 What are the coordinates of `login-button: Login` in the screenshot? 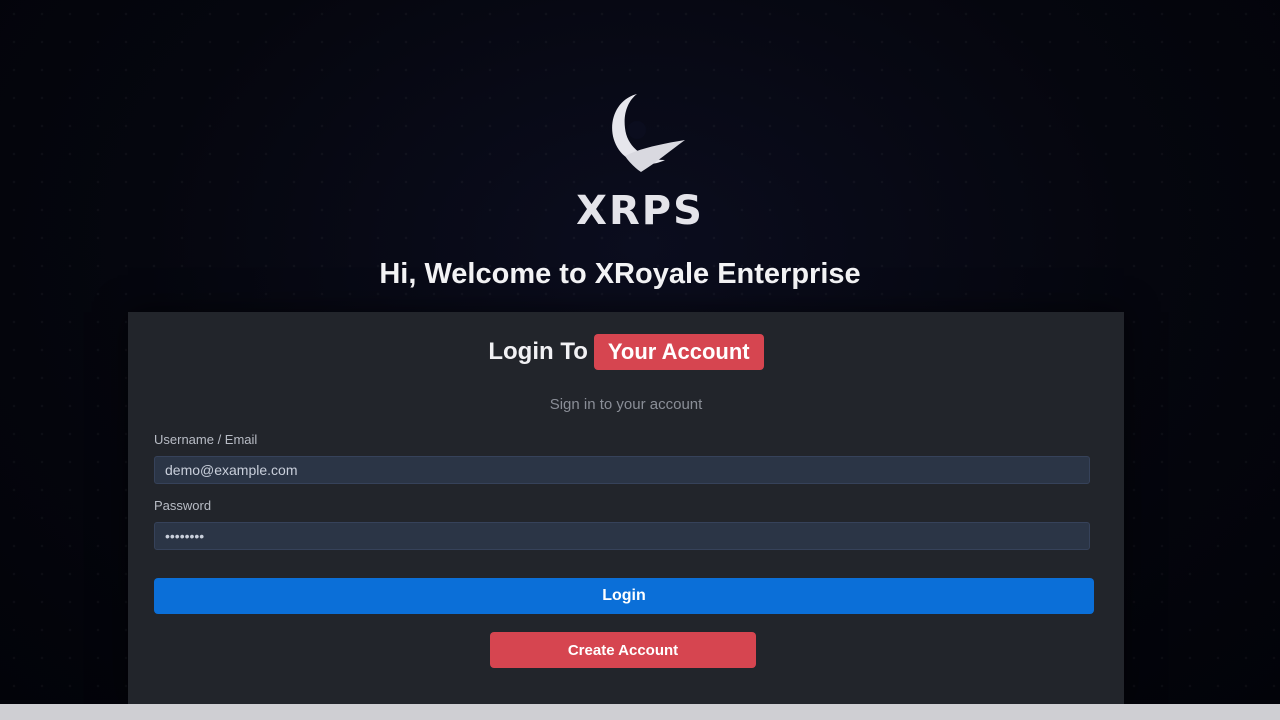 It's located at (624, 596).